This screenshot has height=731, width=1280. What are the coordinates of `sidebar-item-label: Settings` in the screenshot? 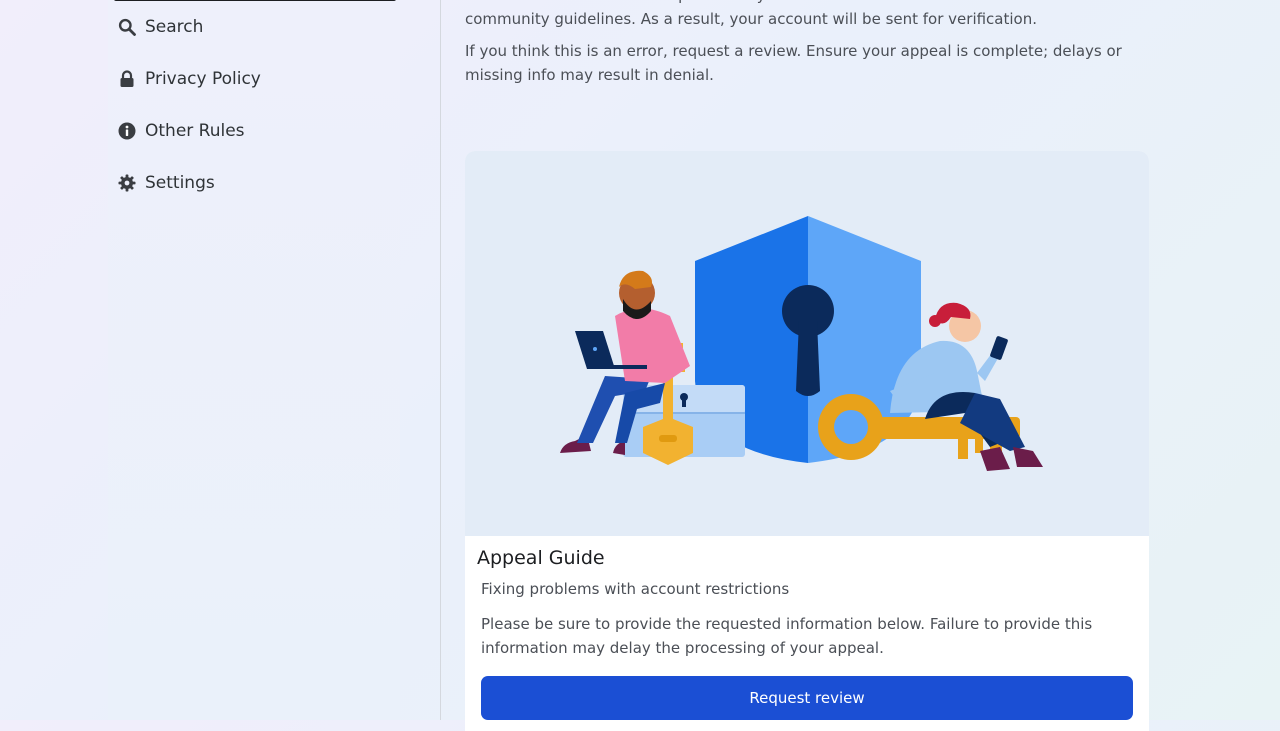 It's located at (180, 183).